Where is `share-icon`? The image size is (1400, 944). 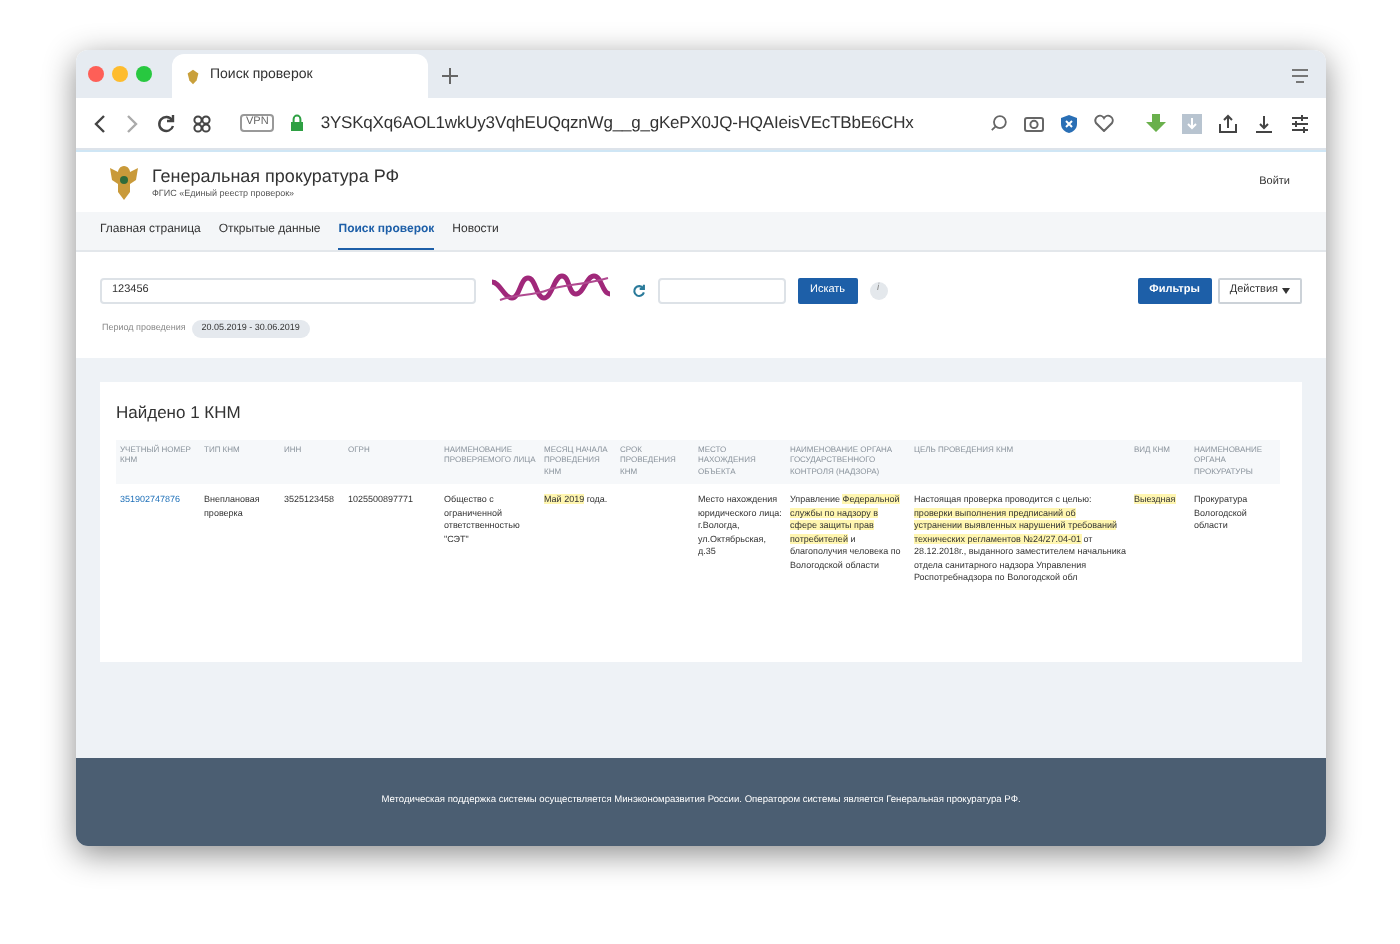
share-icon is located at coordinates (1228, 123).